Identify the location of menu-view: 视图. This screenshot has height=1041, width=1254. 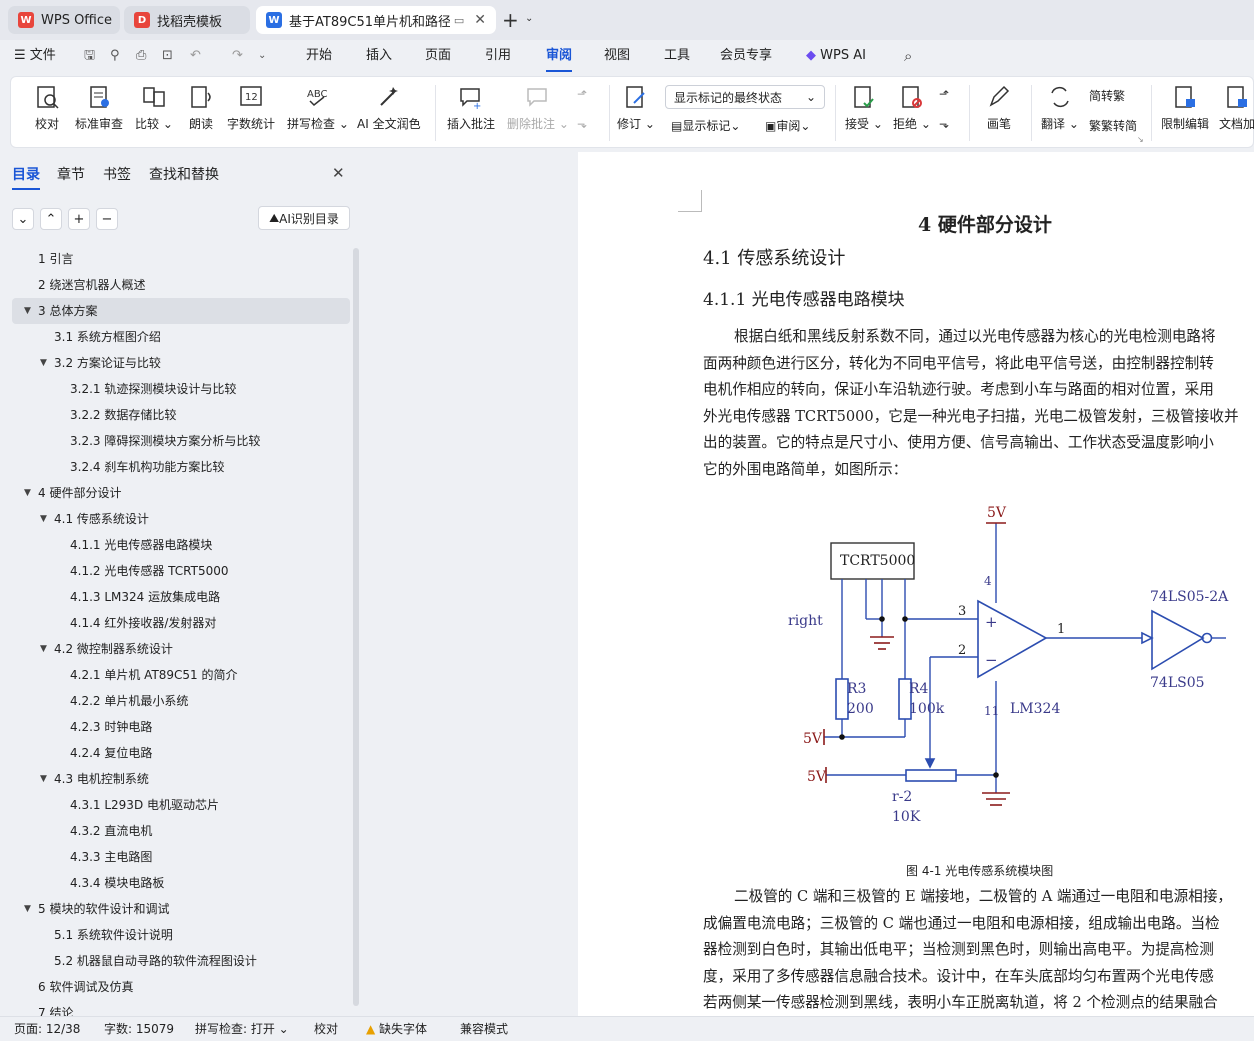
(617, 56).